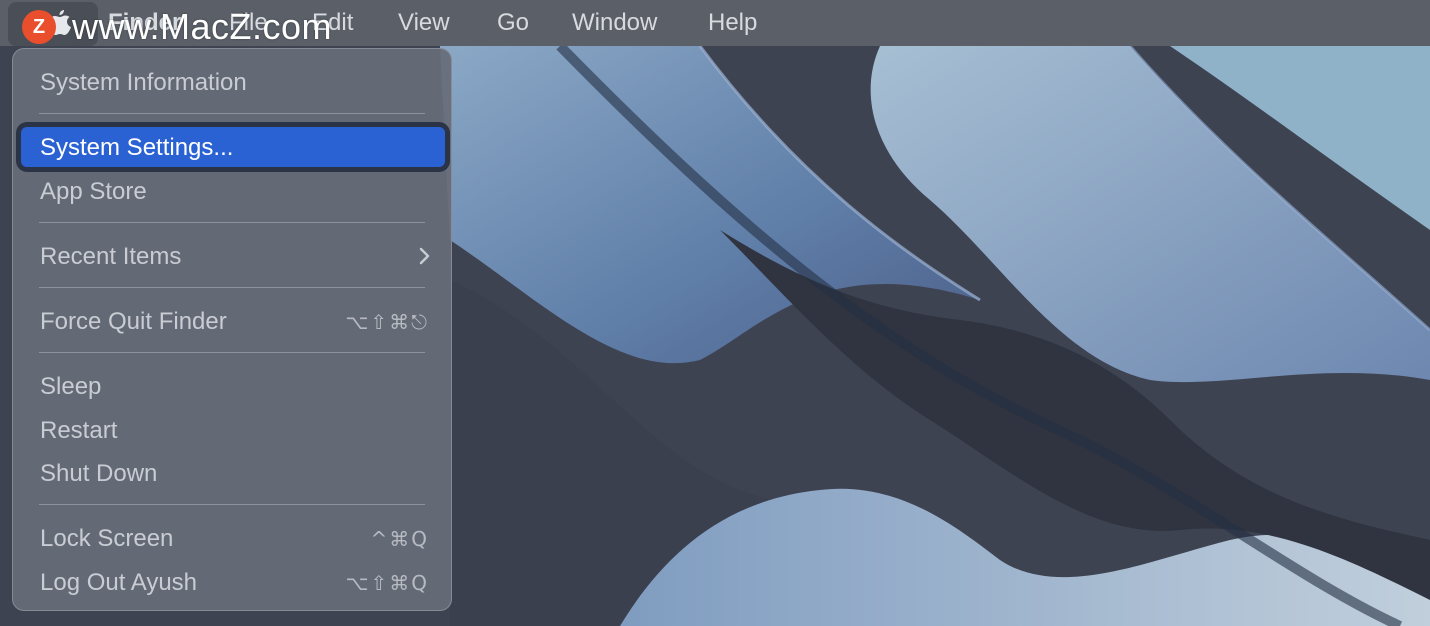 Image resolution: width=1430 pixels, height=626 pixels. Describe the element at coordinates (233, 582) in the screenshot. I see `menu-item-log-out: Log Out Ayush ⌥⇧⌘Q` at that location.